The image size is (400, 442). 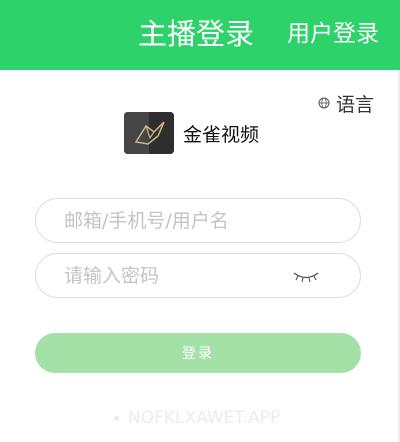 I want to click on domain-text: NOFKLXAWET.APP, so click(x=204, y=418).